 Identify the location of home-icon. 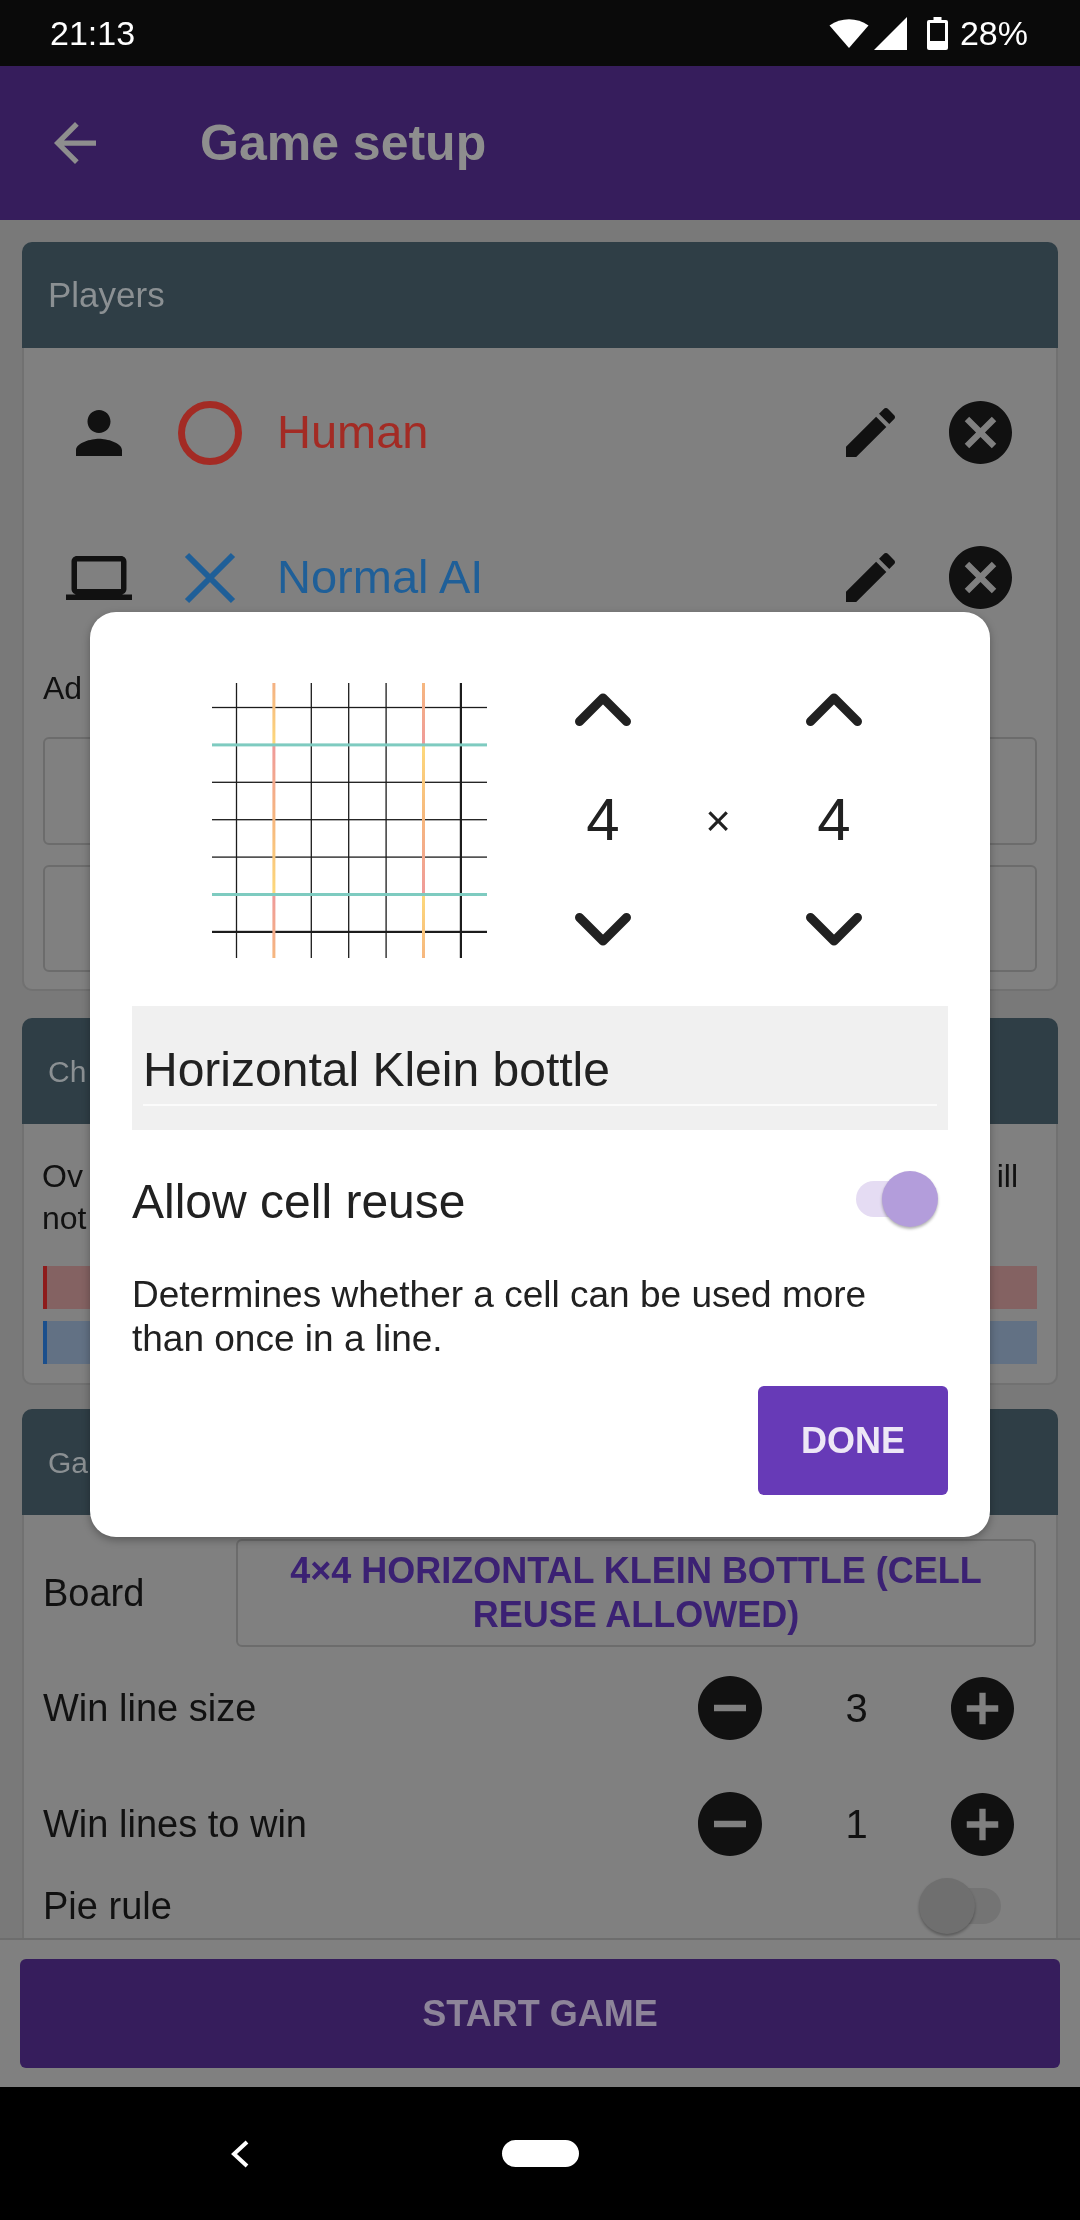
(540, 2153).